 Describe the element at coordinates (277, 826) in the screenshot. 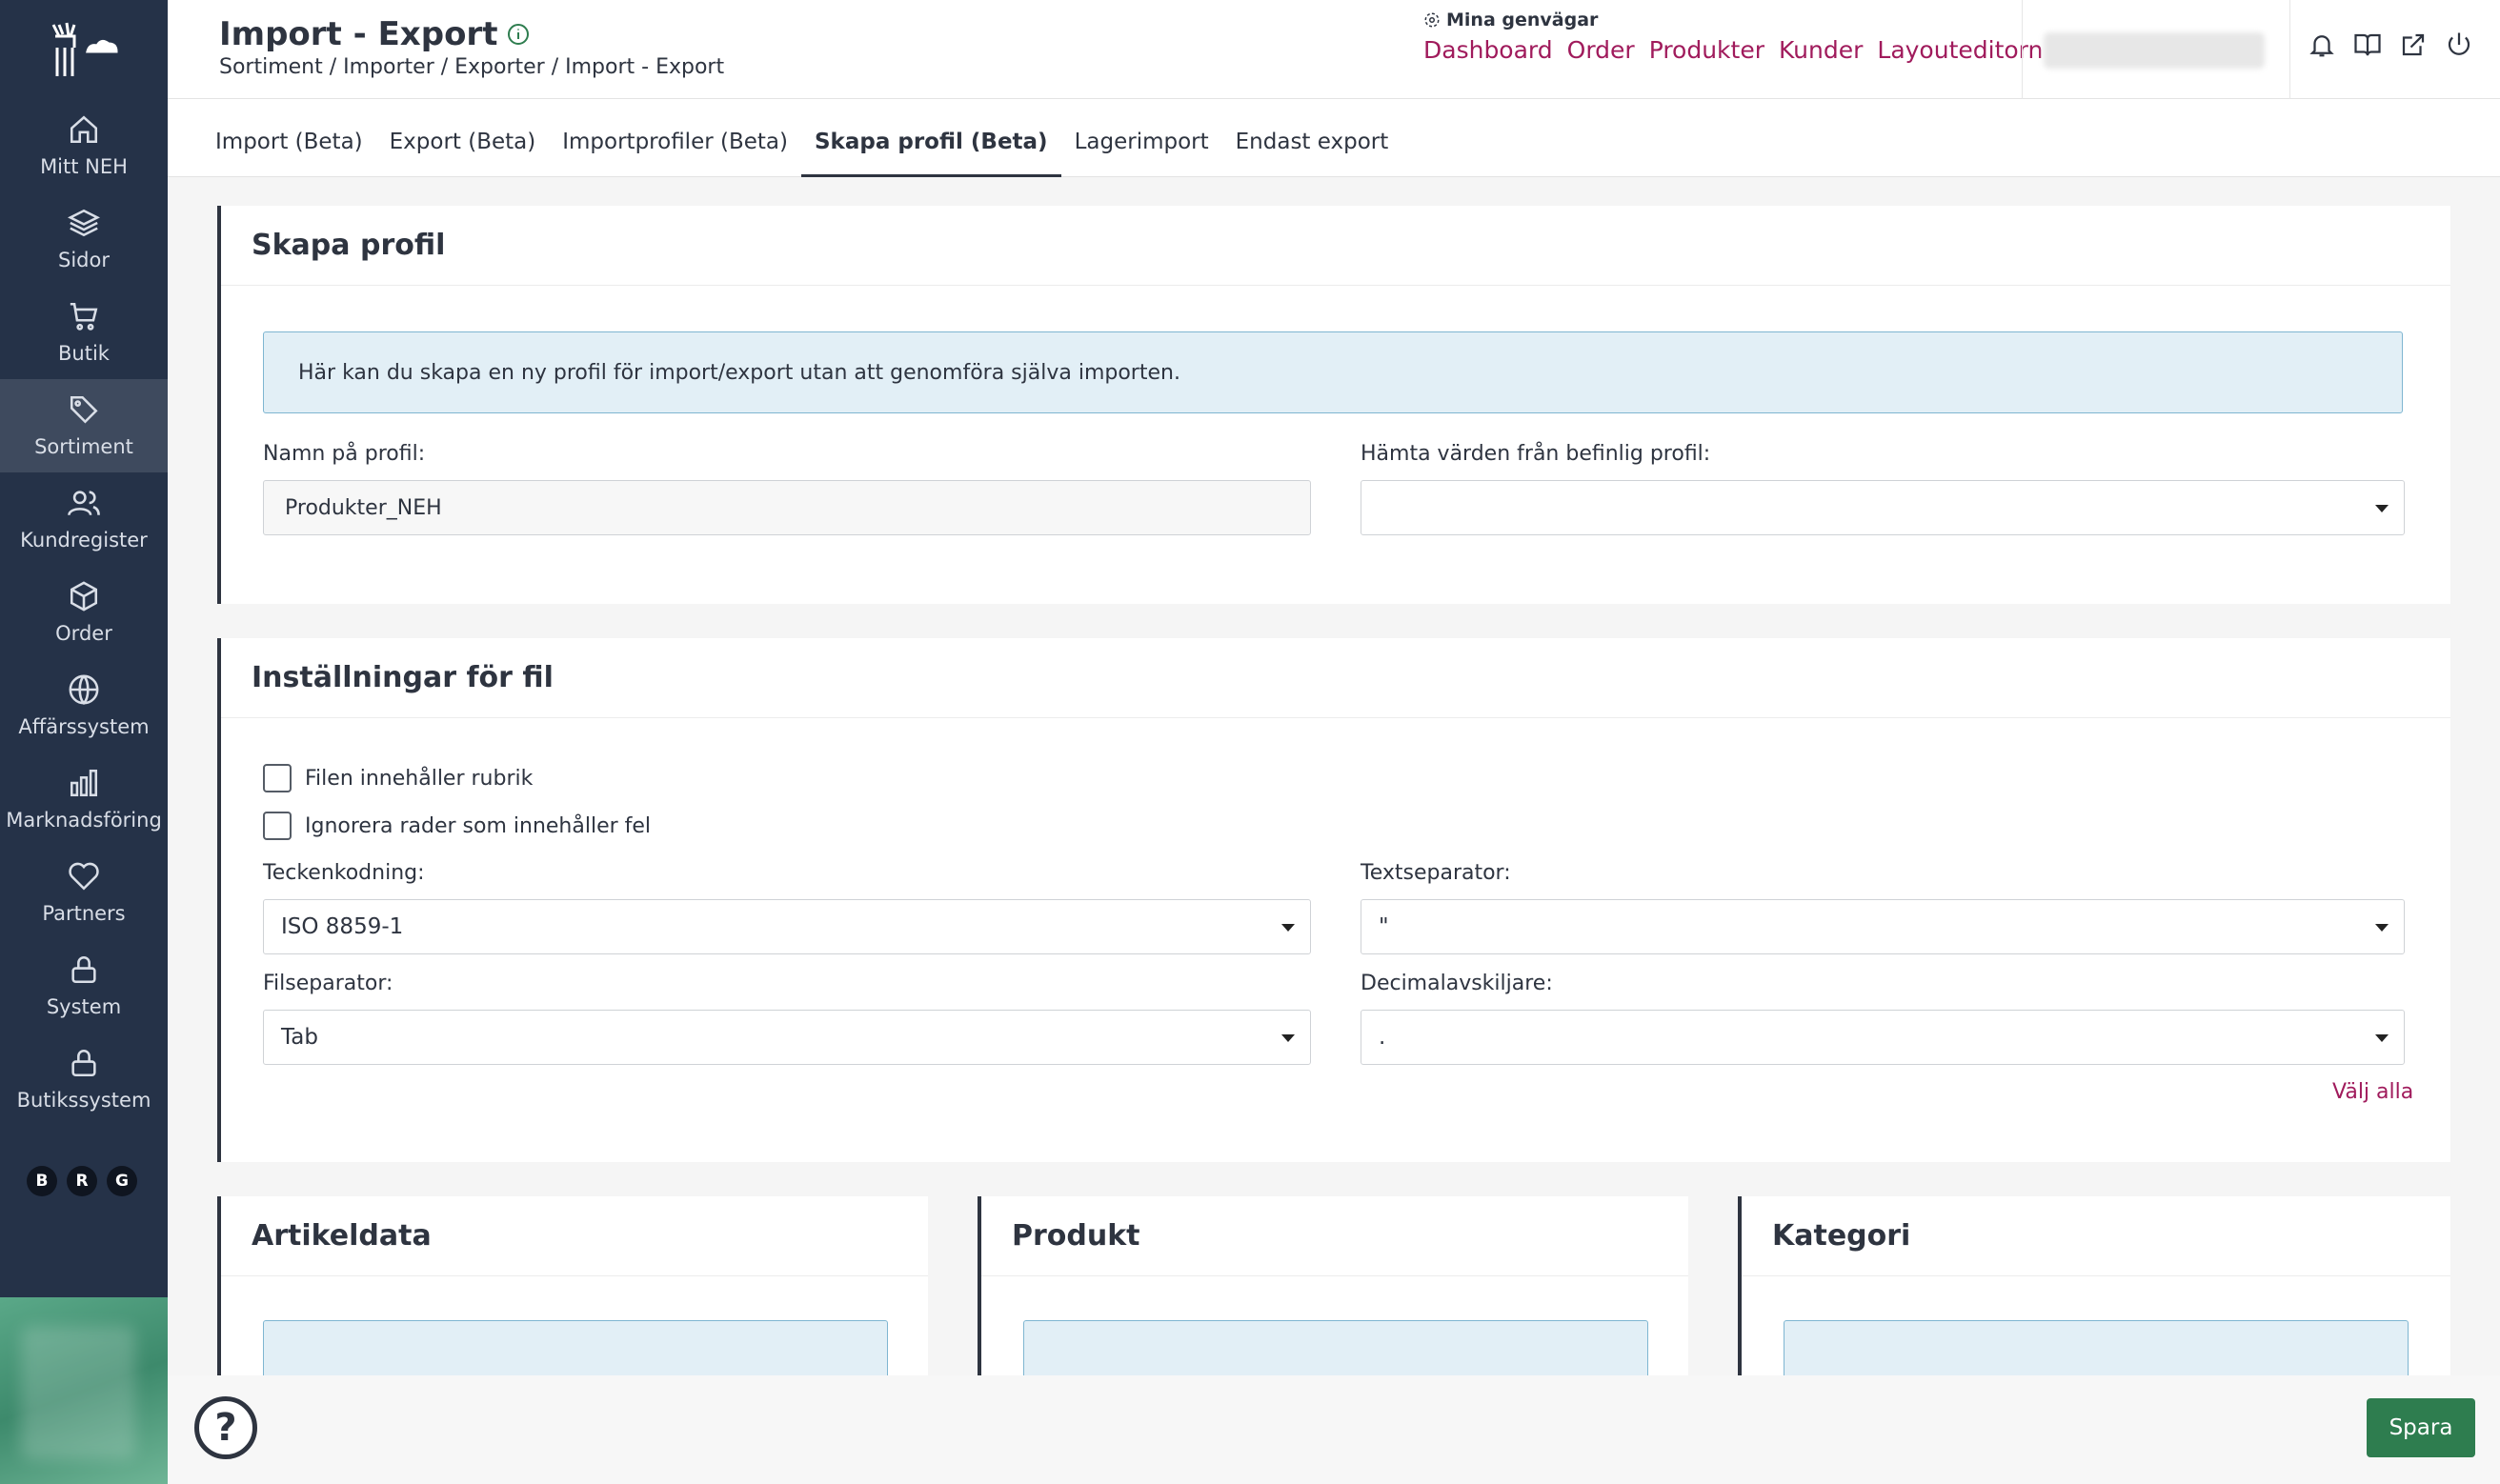

I see `ignore-errors-checkbox` at that location.